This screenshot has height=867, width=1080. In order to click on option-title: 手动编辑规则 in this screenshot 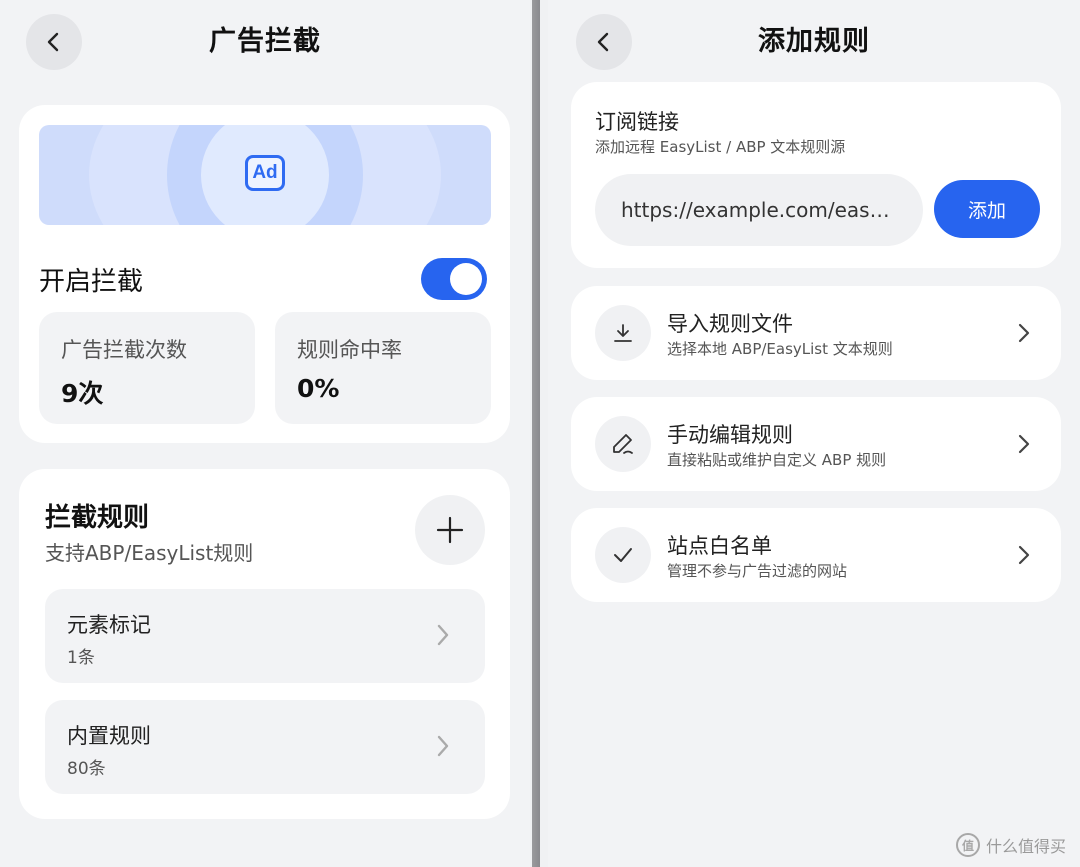, I will do `click(730, 435)`.